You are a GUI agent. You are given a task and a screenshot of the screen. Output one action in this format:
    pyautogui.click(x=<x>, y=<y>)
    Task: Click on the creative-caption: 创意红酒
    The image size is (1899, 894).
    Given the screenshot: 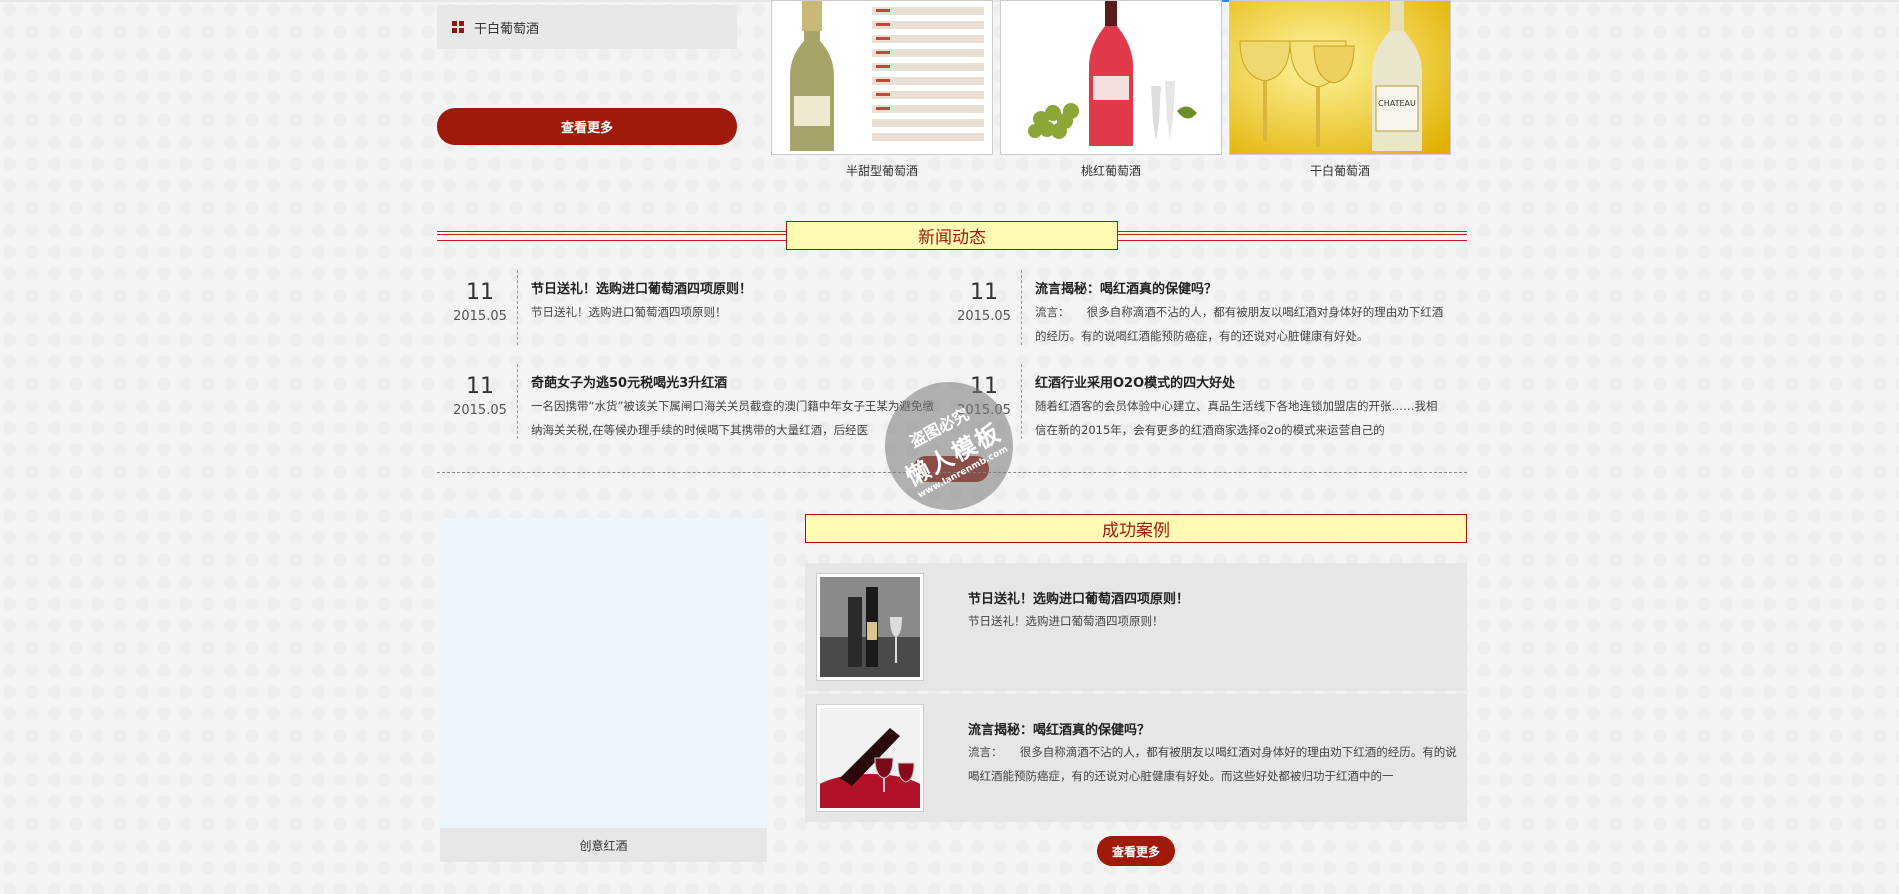 What is the action you would take?
    pyautogui.click(x=603, y=845)
    